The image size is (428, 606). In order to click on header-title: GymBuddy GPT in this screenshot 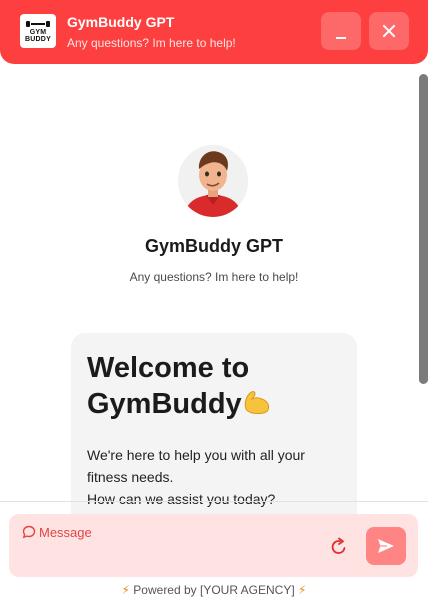, I will do `click(121, 22)`.